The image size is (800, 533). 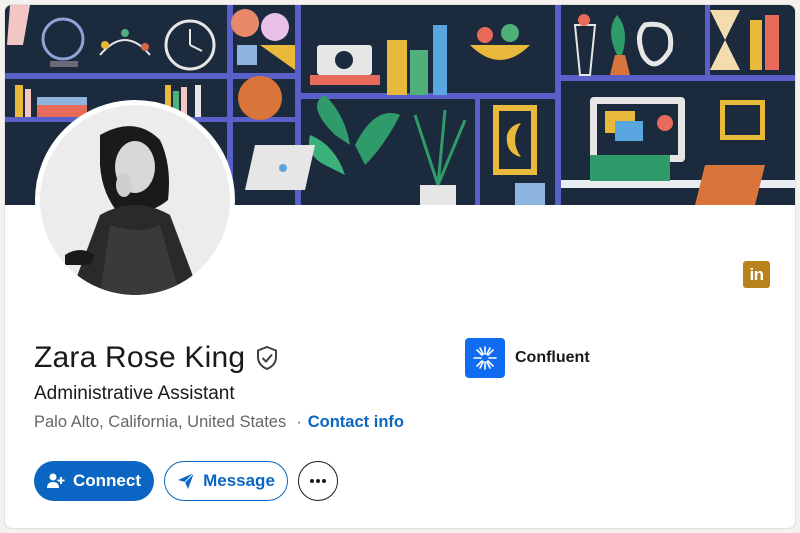 I want to click on profile-headline: Administrative Assistant, so click(x=134, y=393).